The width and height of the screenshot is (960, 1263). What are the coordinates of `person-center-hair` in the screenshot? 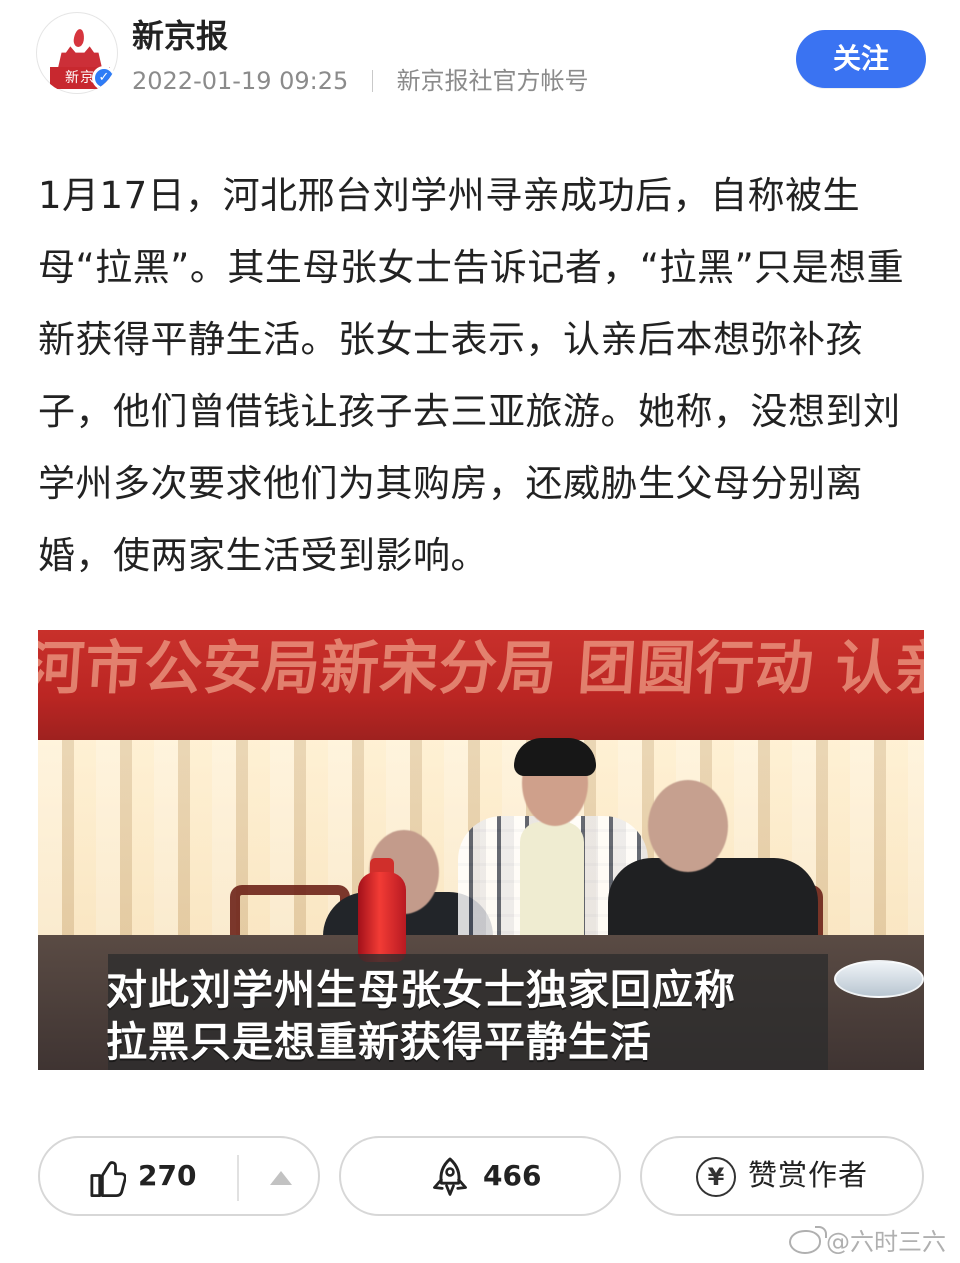 It's located at (555, 757).